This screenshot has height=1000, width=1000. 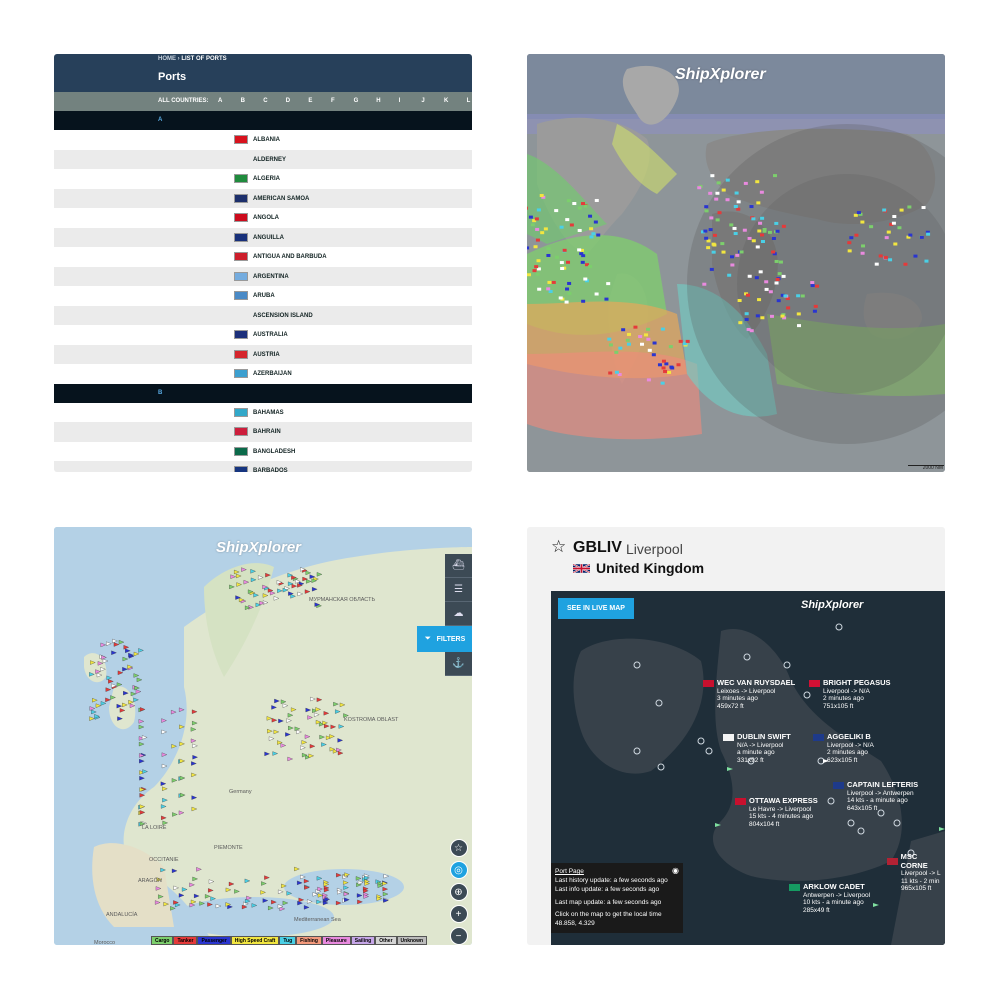 I want to click on letter-filter-g: G, so click(x=356, y=101).